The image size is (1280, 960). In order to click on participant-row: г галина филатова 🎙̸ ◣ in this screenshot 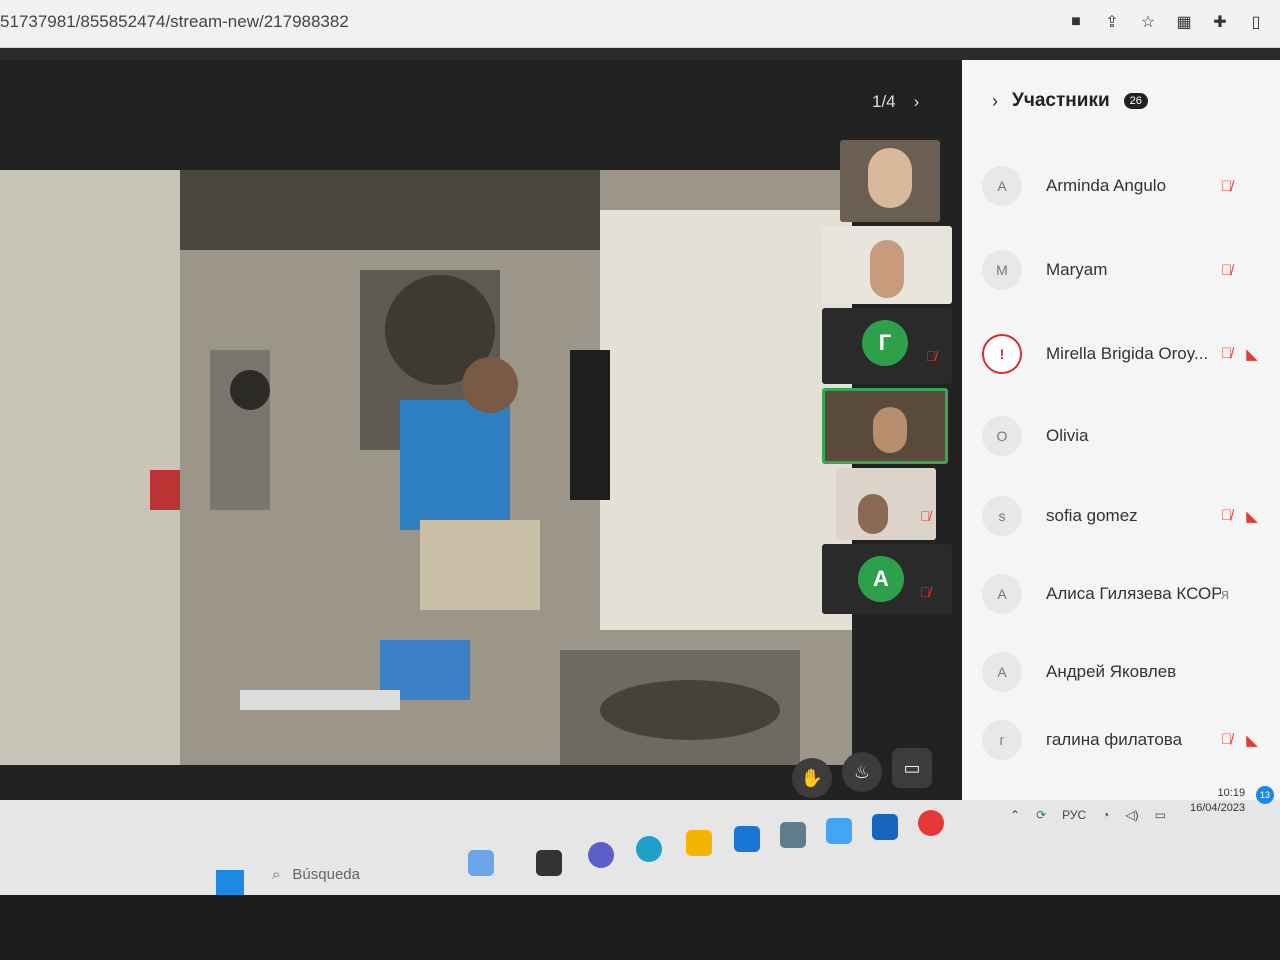, I will do `click(1131, 740)`.